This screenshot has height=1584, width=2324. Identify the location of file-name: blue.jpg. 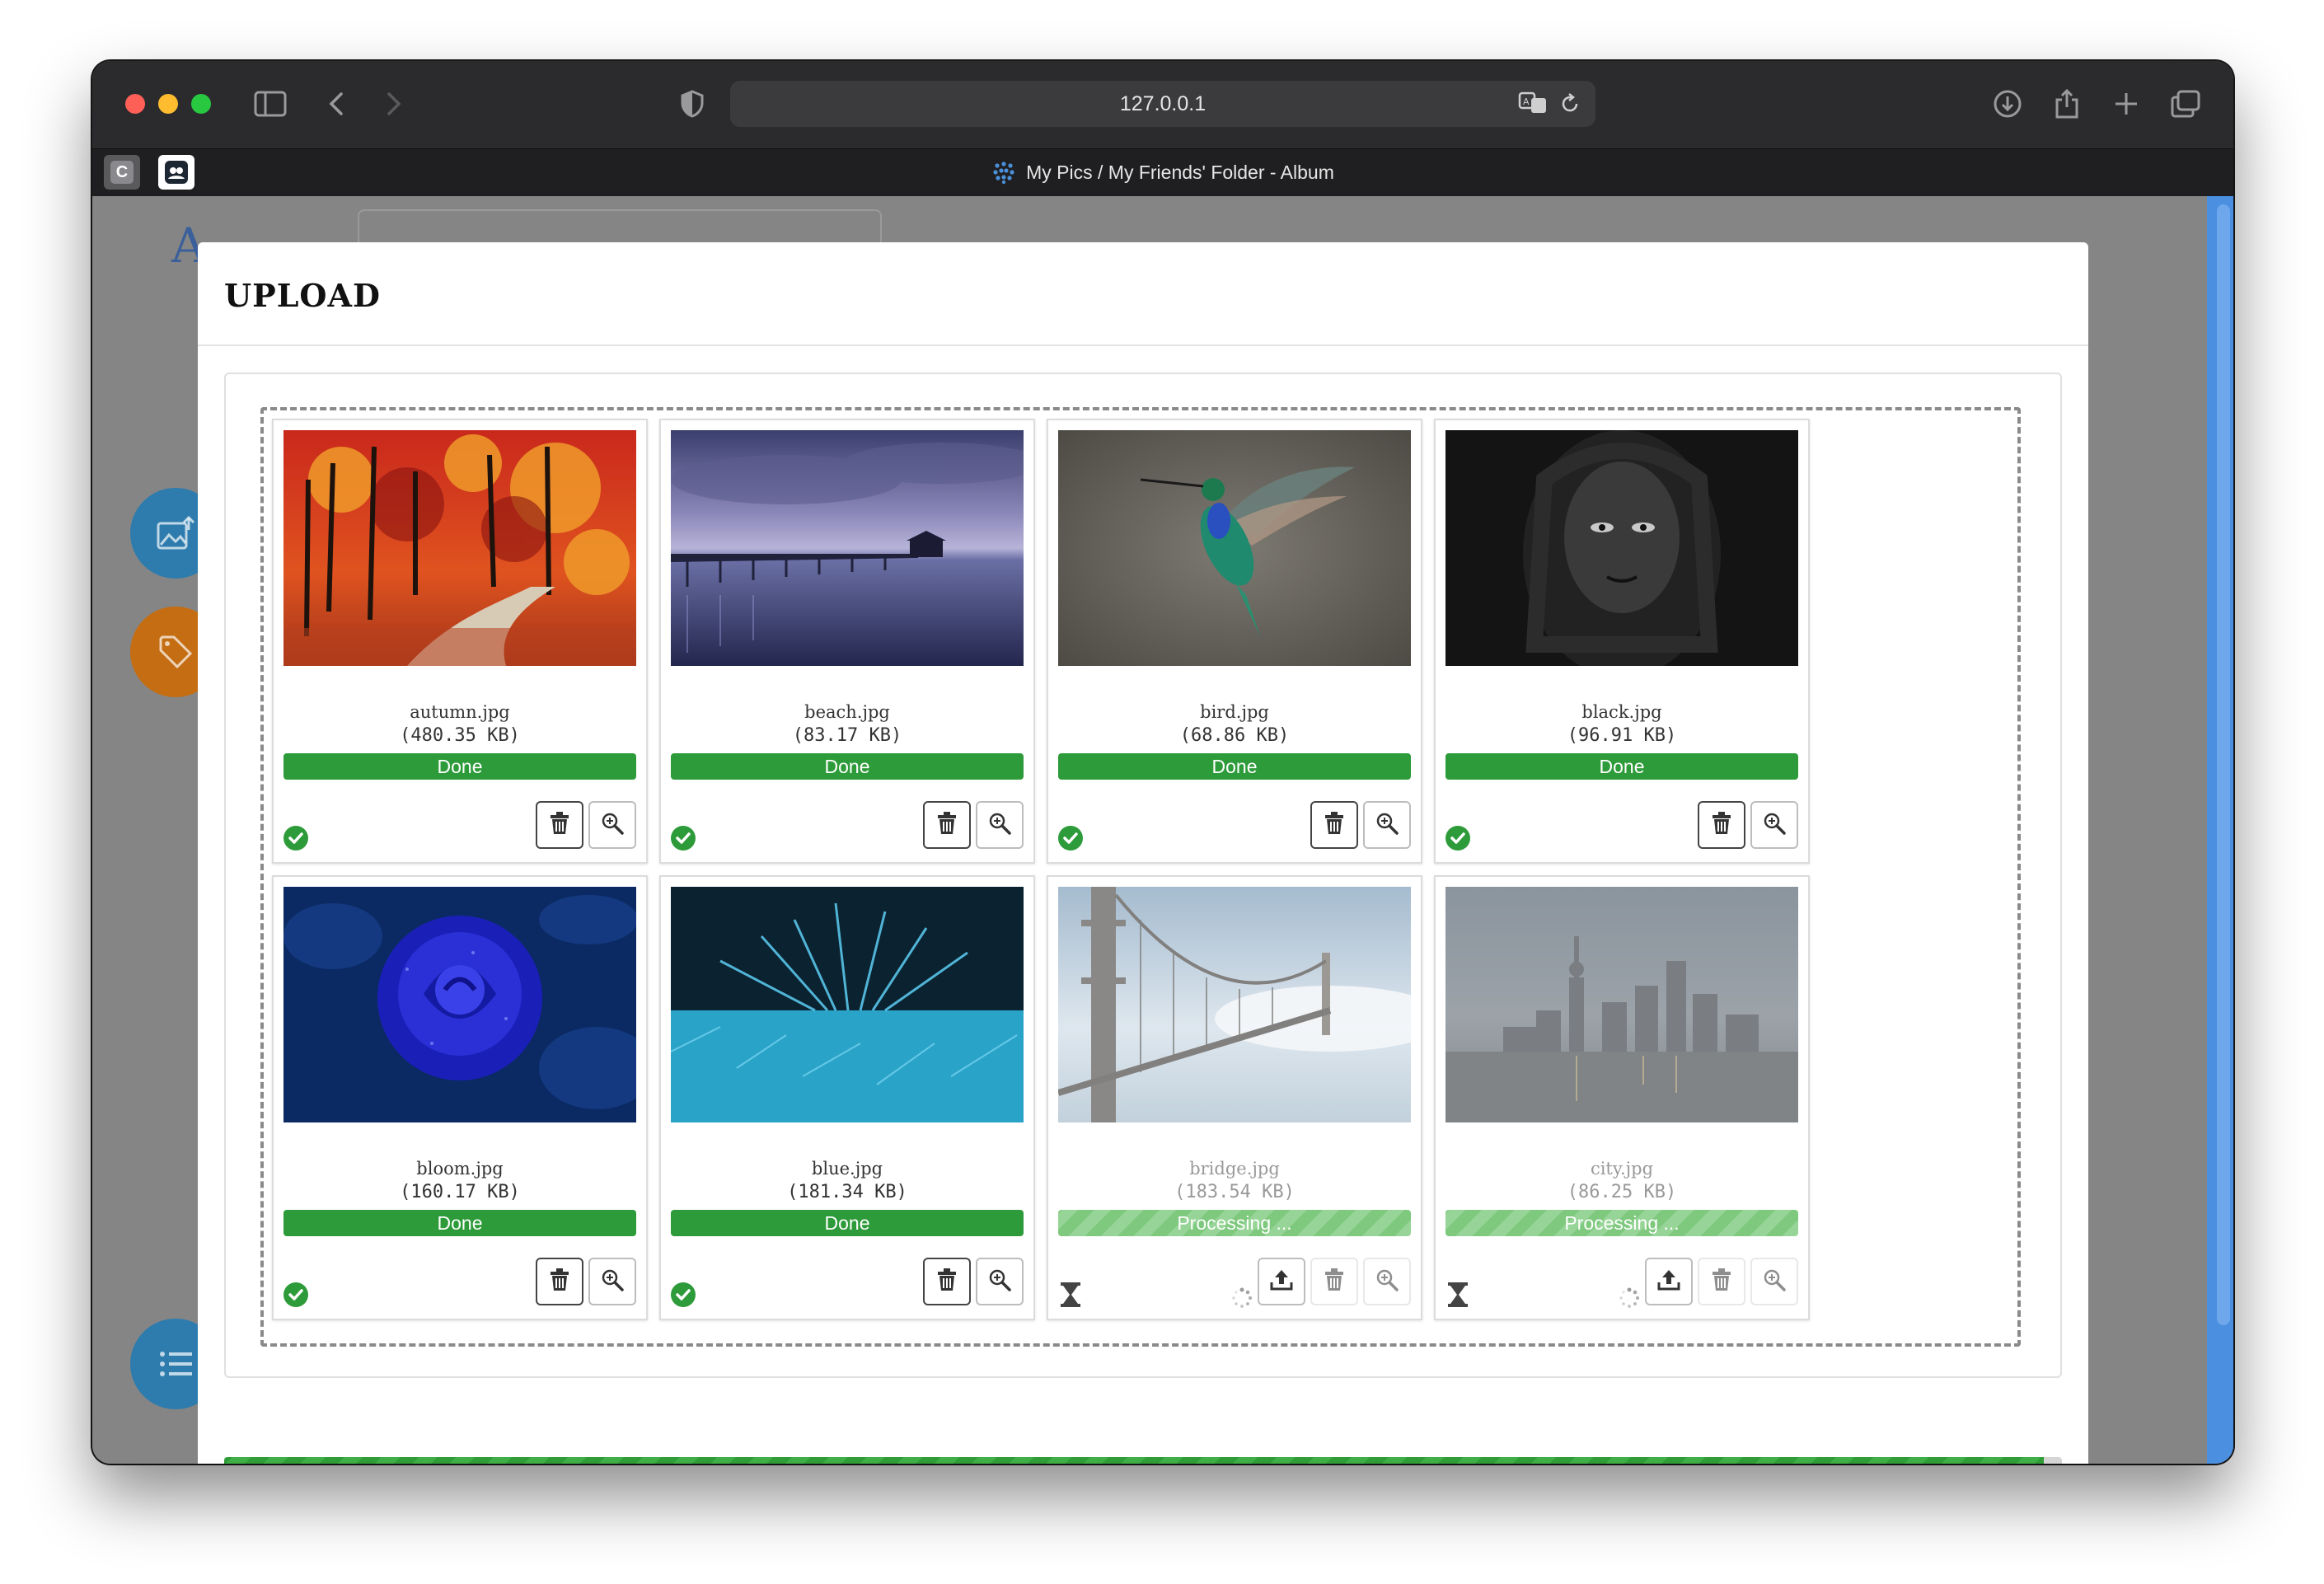
(847, 1169).